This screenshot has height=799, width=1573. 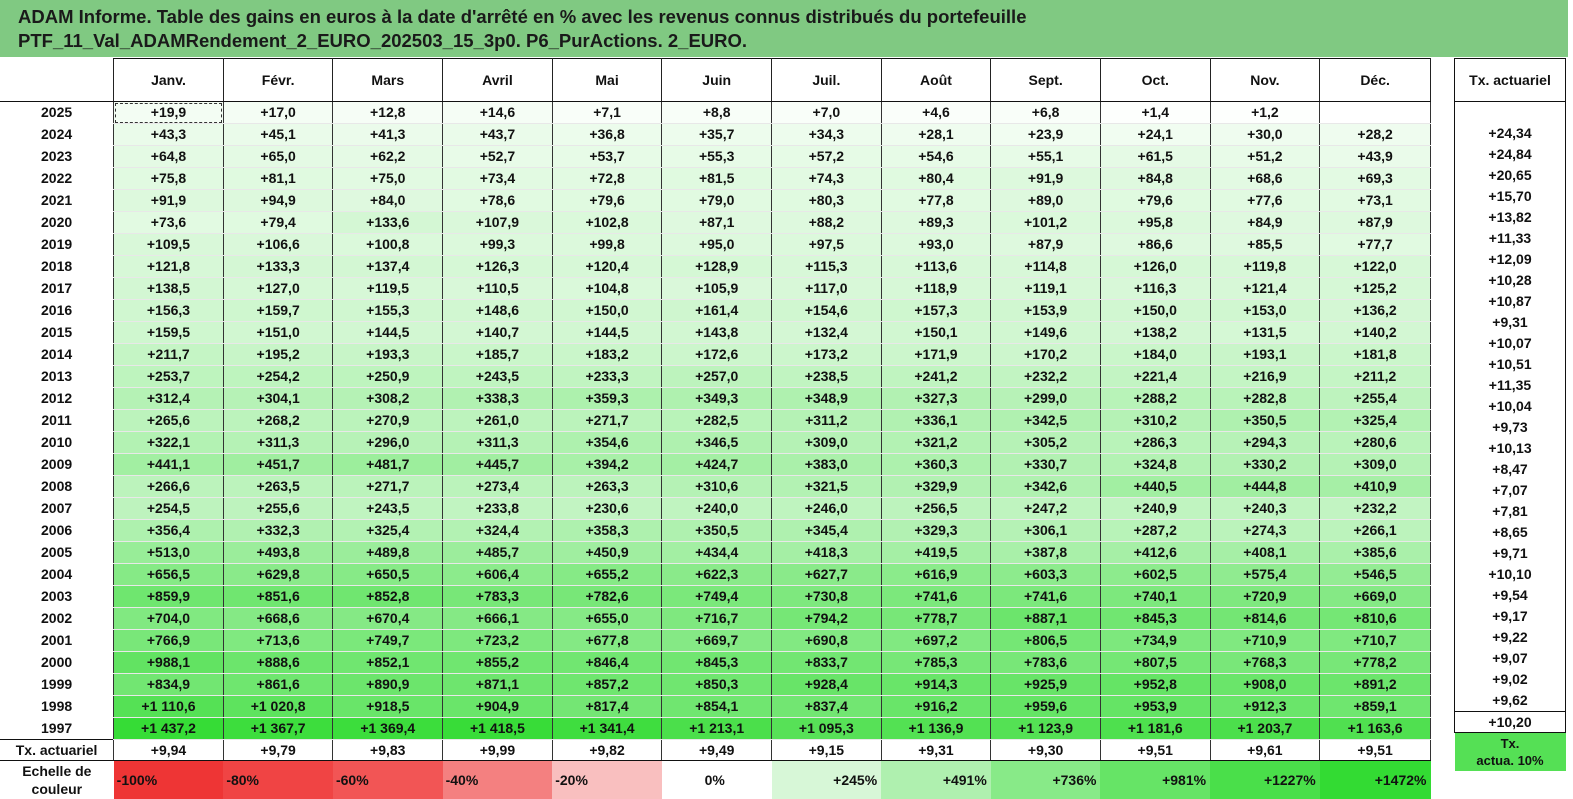 I want to click on gain-cell: +1,2, so click(x=1265, y=113).